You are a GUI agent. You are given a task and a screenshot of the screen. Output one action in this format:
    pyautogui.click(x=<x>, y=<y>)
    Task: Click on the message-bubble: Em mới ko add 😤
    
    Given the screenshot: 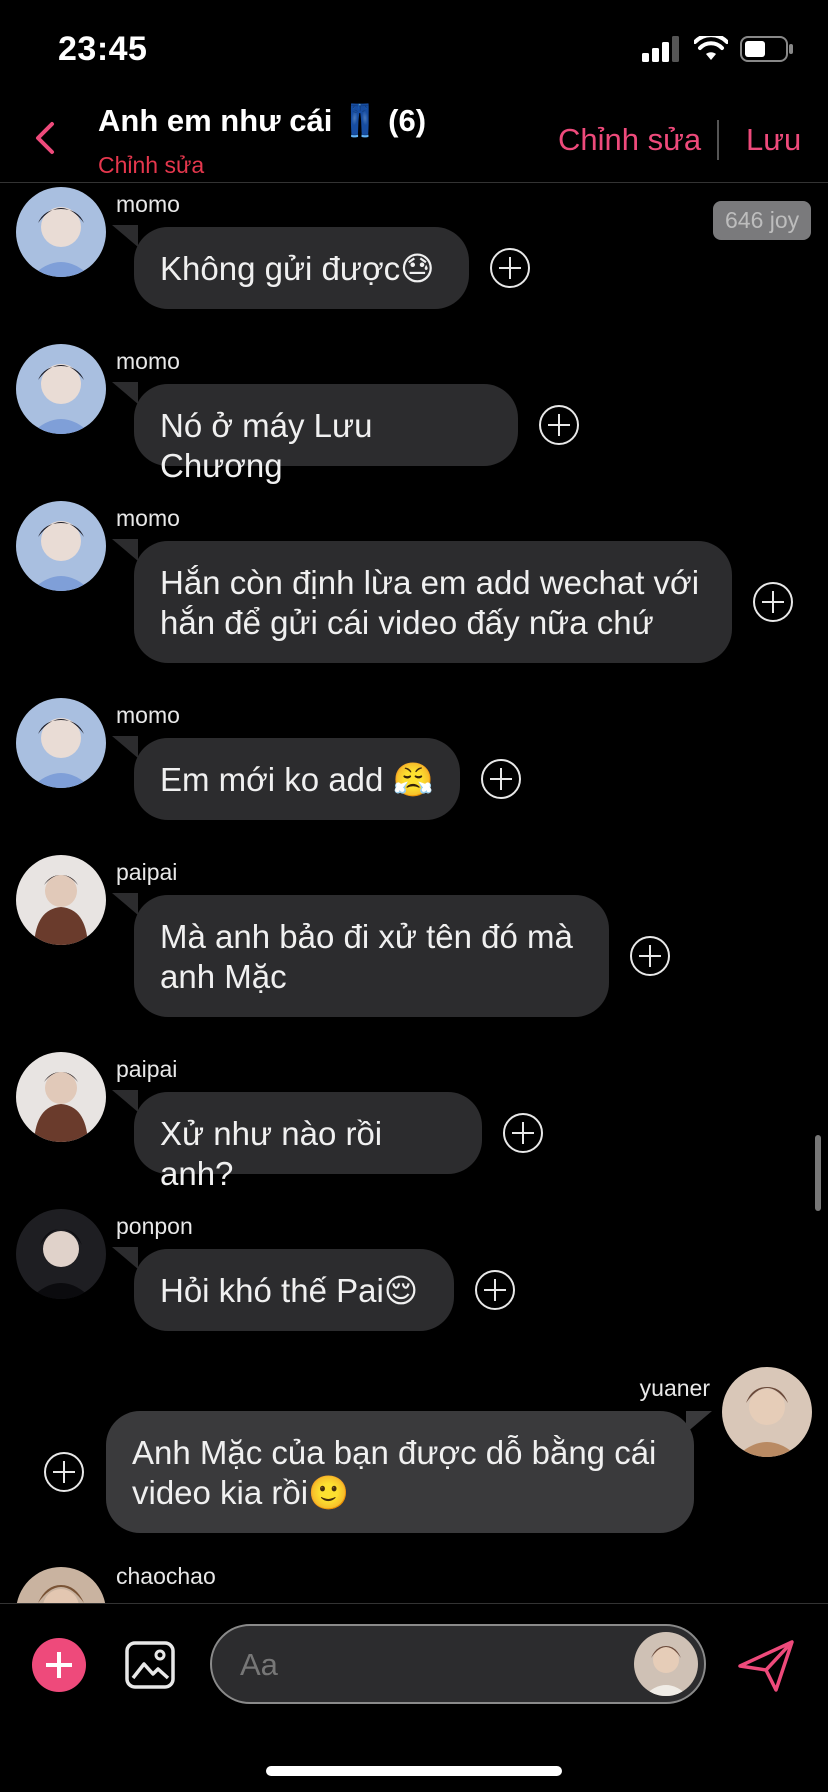 What is the action you would take?
    pyautogui.click(x=297, y=779)
    